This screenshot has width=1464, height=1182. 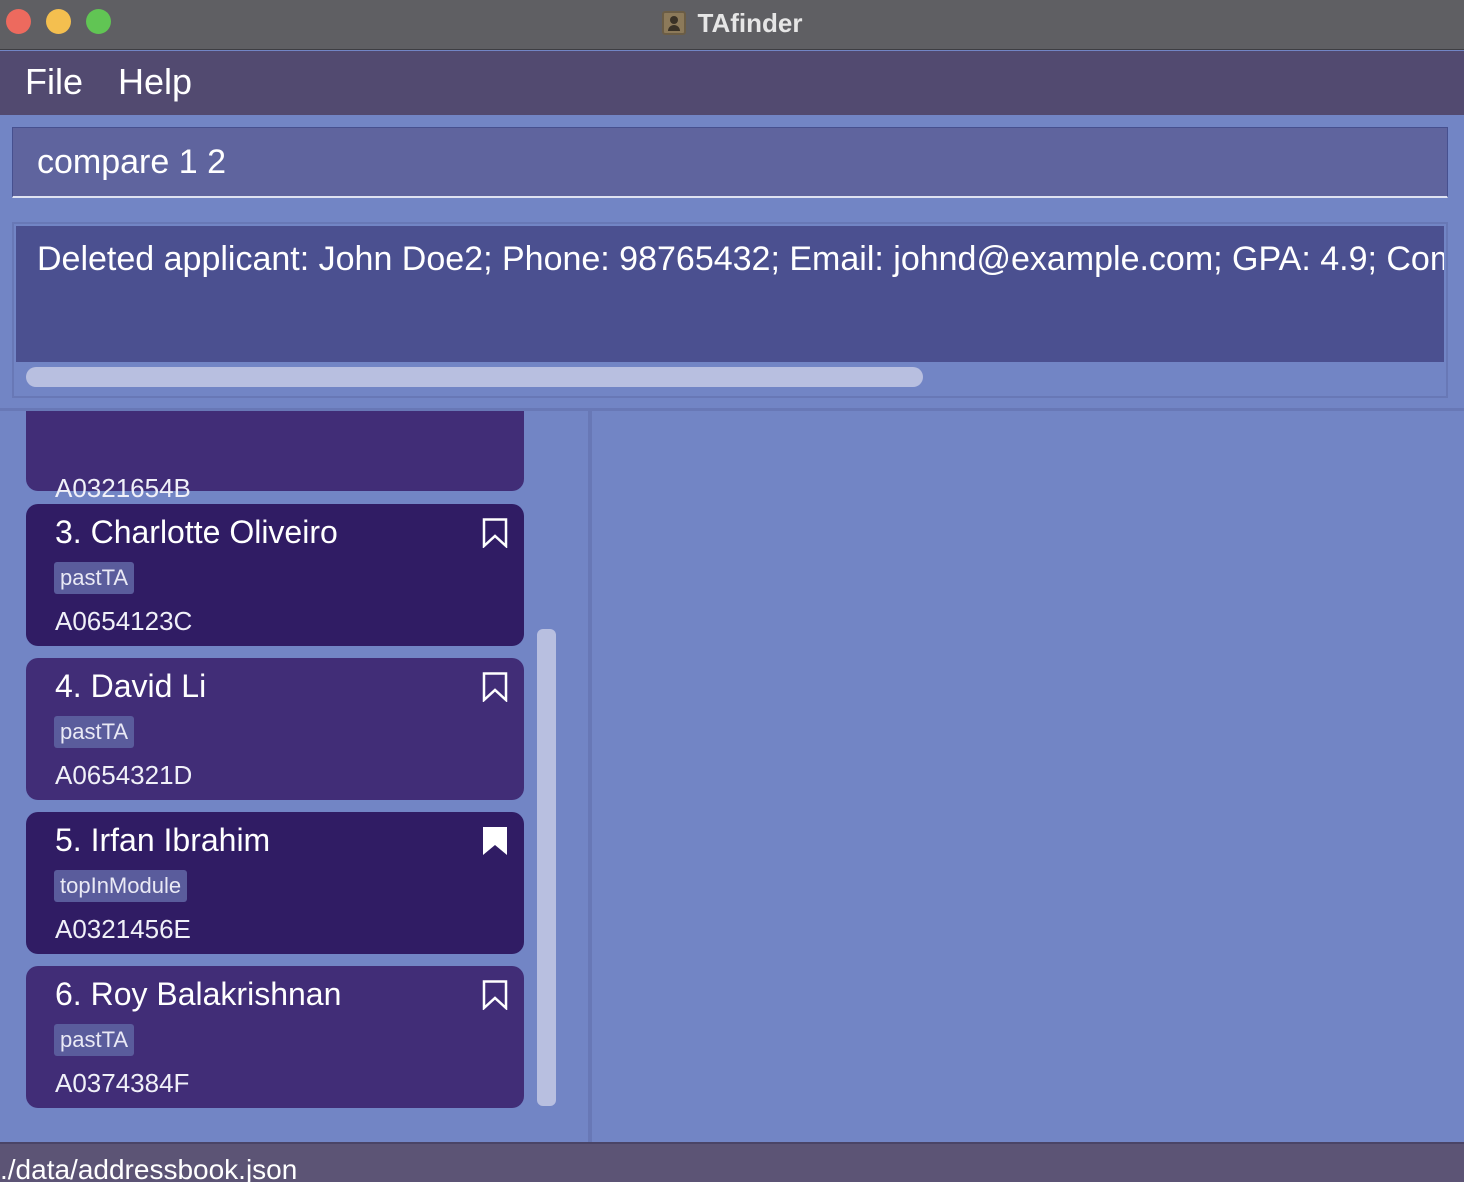 I want to click on applicant-id: A0321654B, so click(x=123, y=488).